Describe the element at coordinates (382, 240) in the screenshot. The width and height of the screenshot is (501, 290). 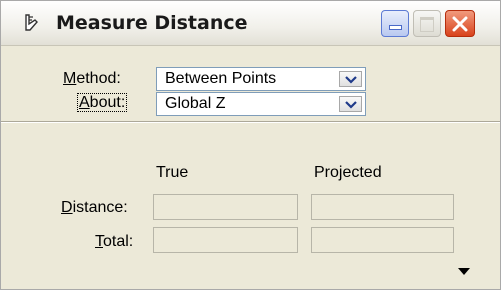
I see `total-projected-field` at that location.